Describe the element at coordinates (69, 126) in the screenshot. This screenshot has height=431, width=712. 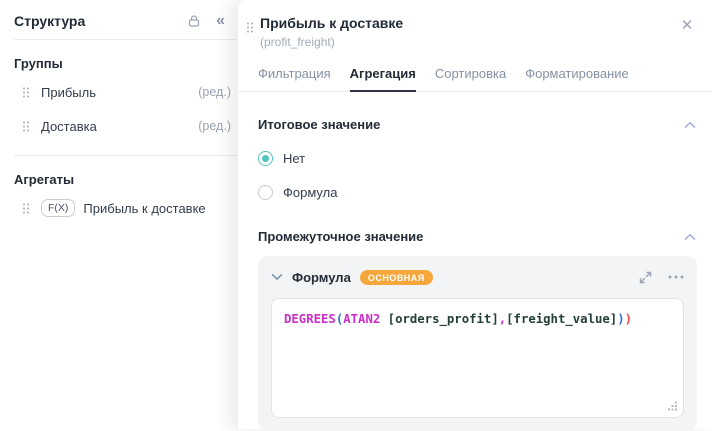
I see `group-item-label: Доставка` at that location.